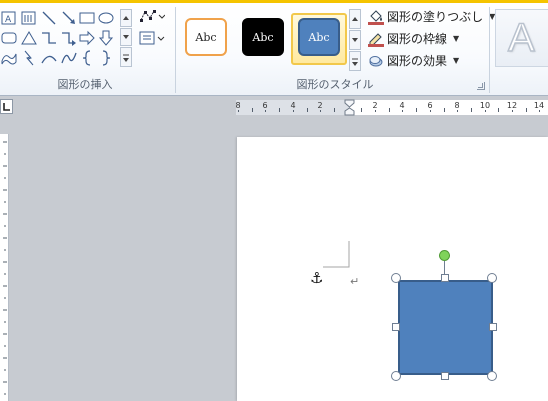 Image resolution: width=548 pixels, height=401 pixels. I want to click on styles-gallery-more-button, so click(355, 61).